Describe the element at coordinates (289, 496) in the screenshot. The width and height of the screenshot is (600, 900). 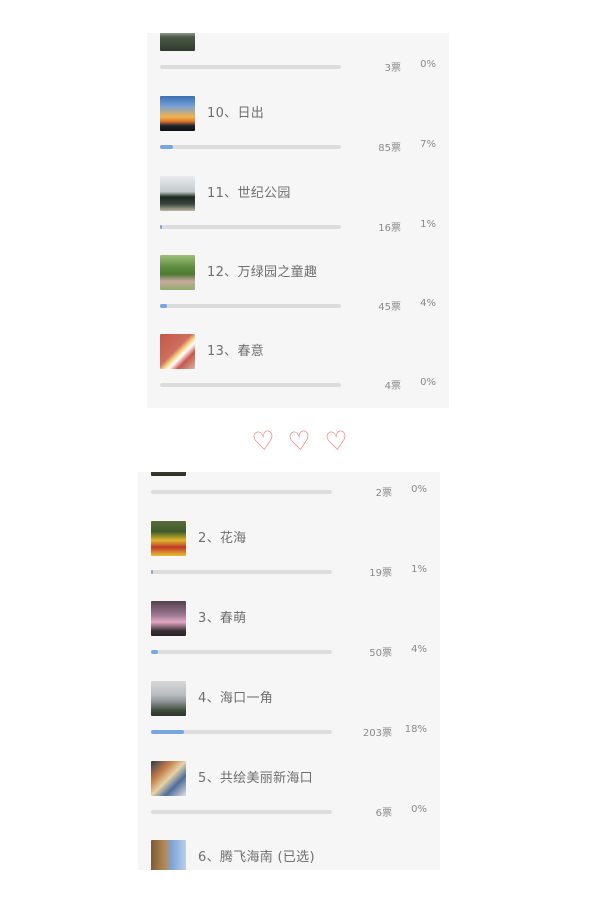
I see `vote-item: 2票 0%` at that location.